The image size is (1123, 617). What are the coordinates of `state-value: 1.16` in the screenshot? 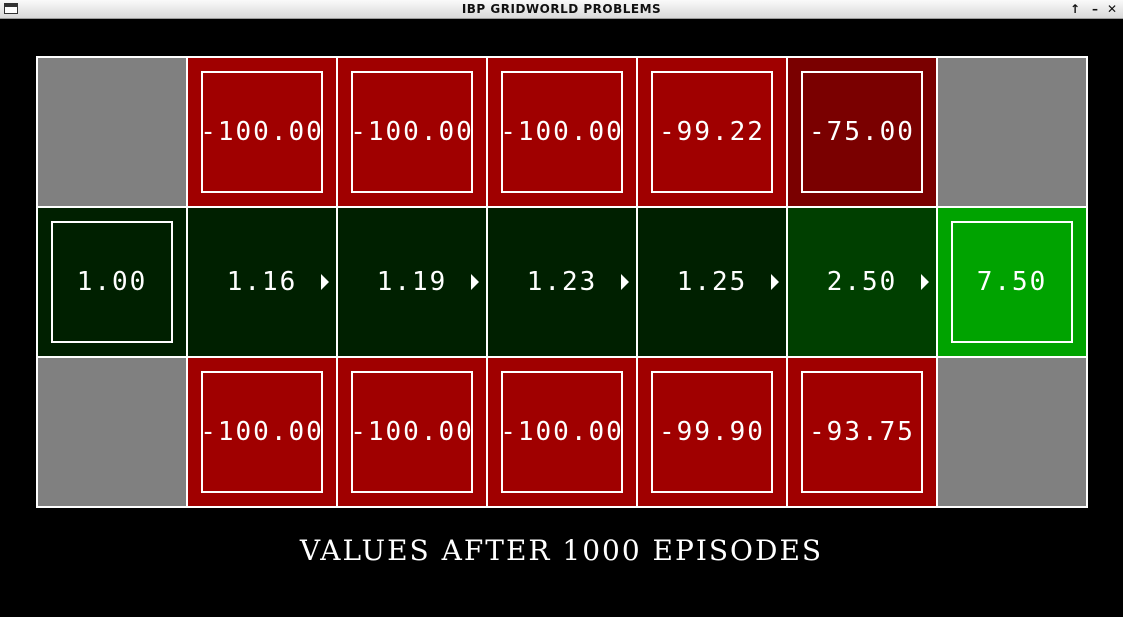 It's located at (262, 282).